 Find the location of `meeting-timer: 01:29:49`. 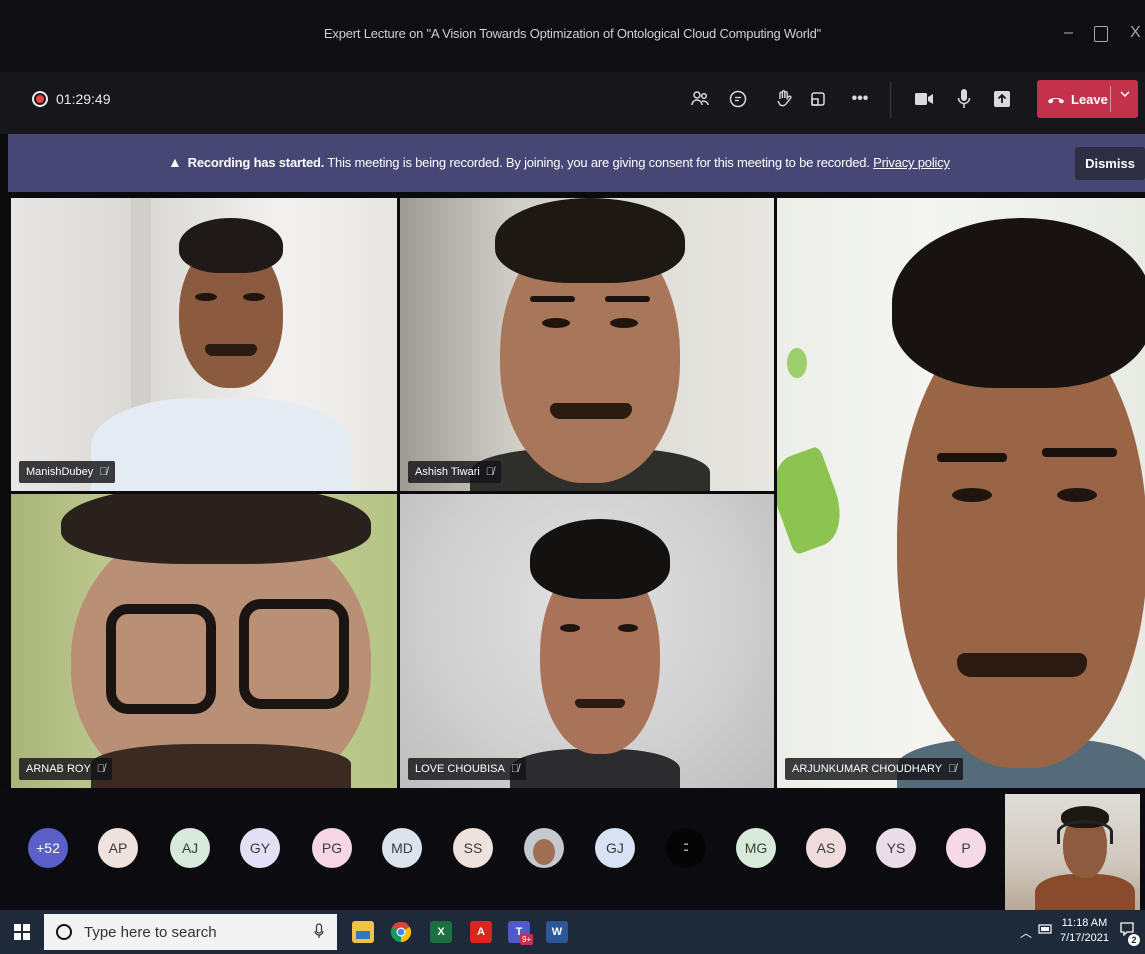

meeting-timer: 01:29:49 is located at coordinates (83, 99).